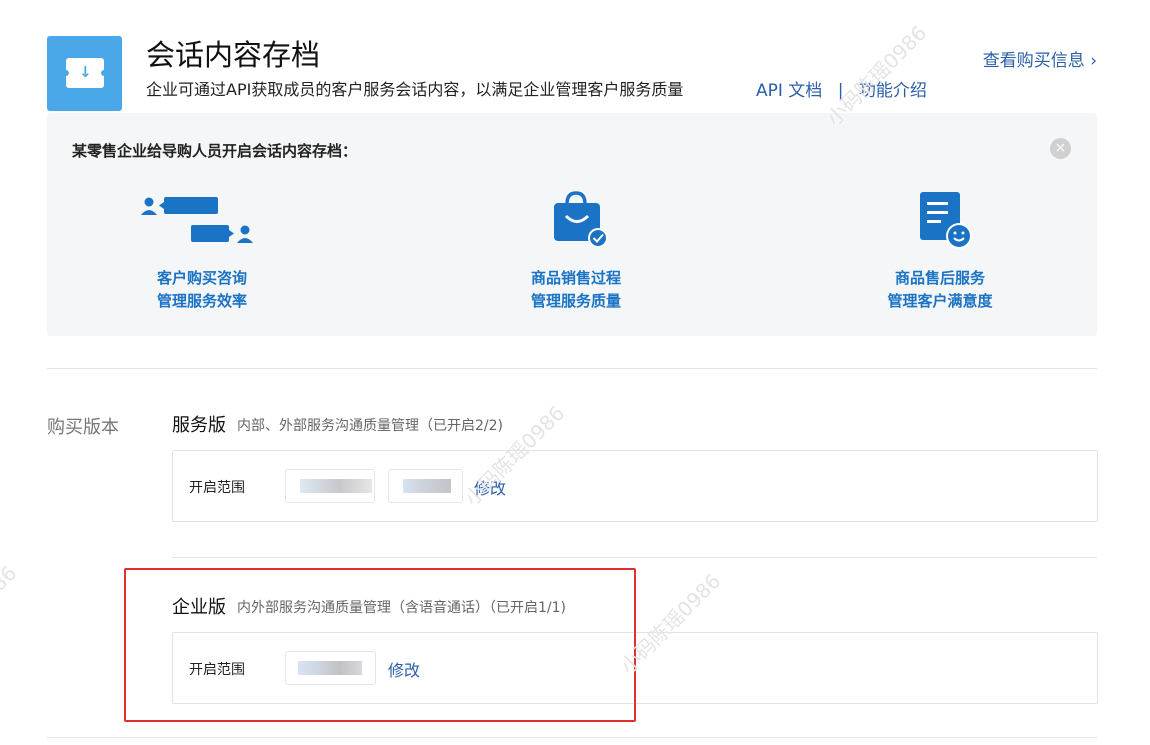  Describe the element at coordinates (575, 301) in the screenshot. I see `feature-line-2: 管理服务质量` at that location.